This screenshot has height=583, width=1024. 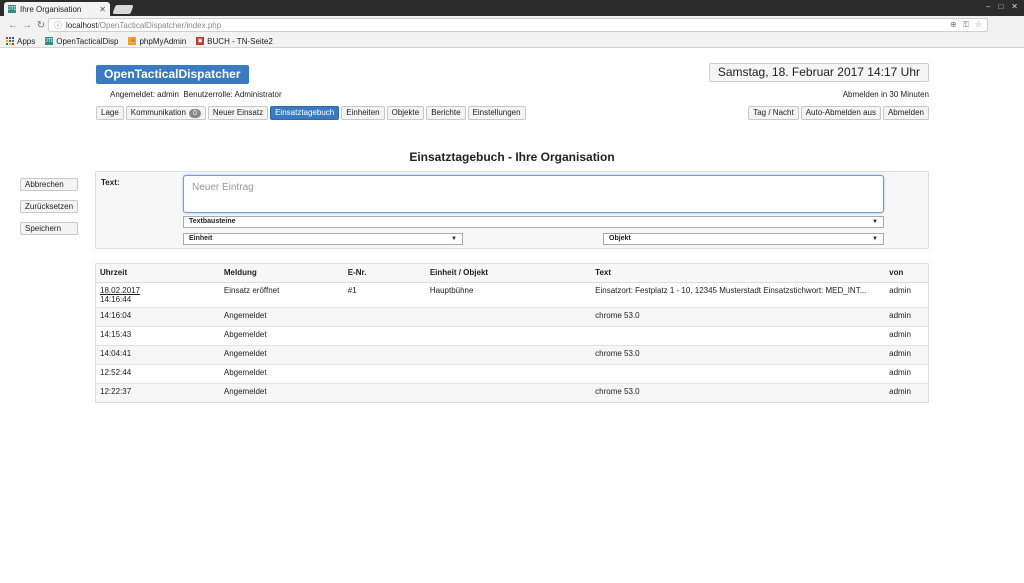 I want to click on close-tab-icon: ✕, so click(x=102, y=9).